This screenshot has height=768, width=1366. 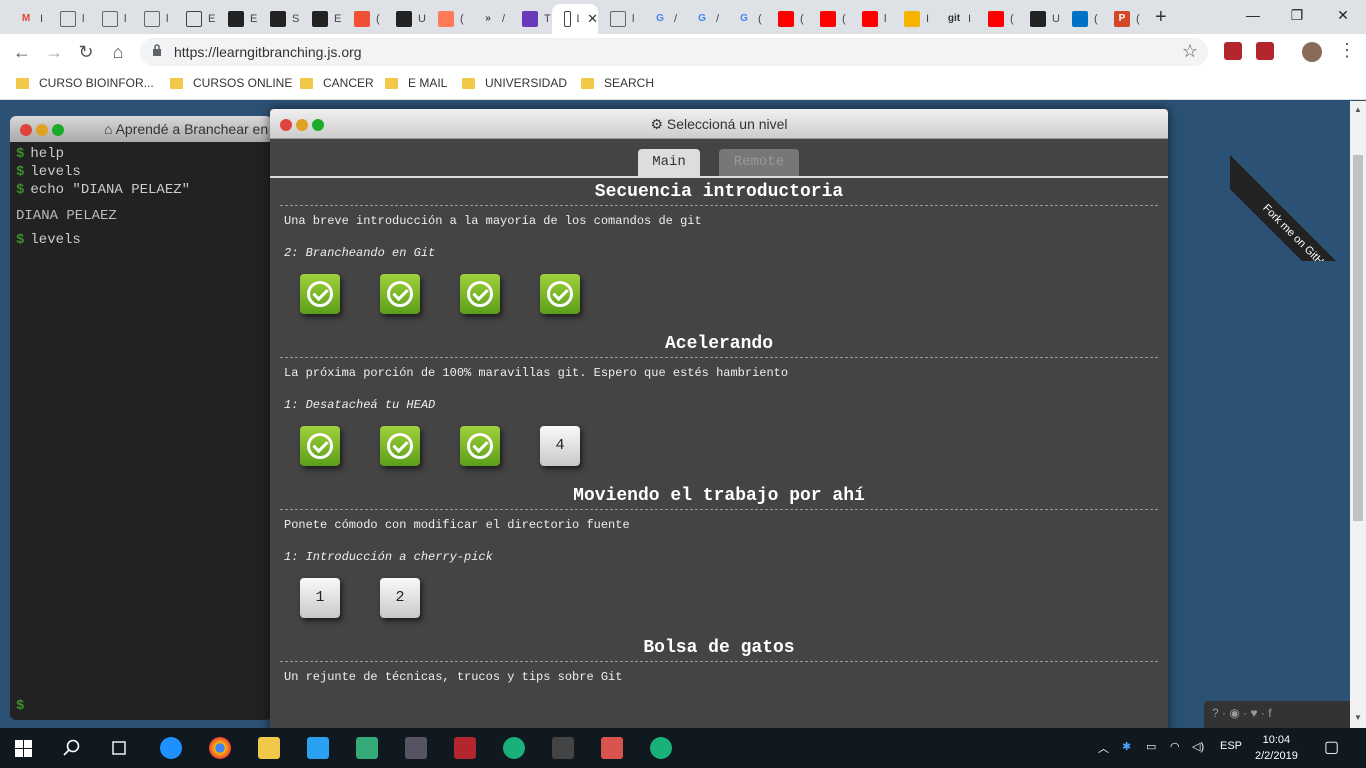 I want to click on doc-icon, so click(x=618, y=19).